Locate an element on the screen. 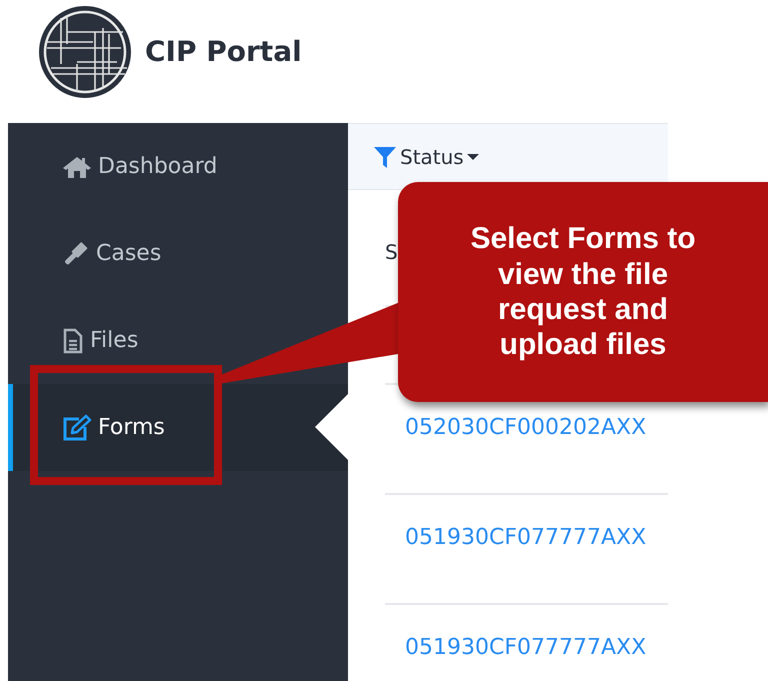 This screenshot has width=768, height=681. callout-text: Select Forms to view the file request and upload files is located at coordinates (583, 292).